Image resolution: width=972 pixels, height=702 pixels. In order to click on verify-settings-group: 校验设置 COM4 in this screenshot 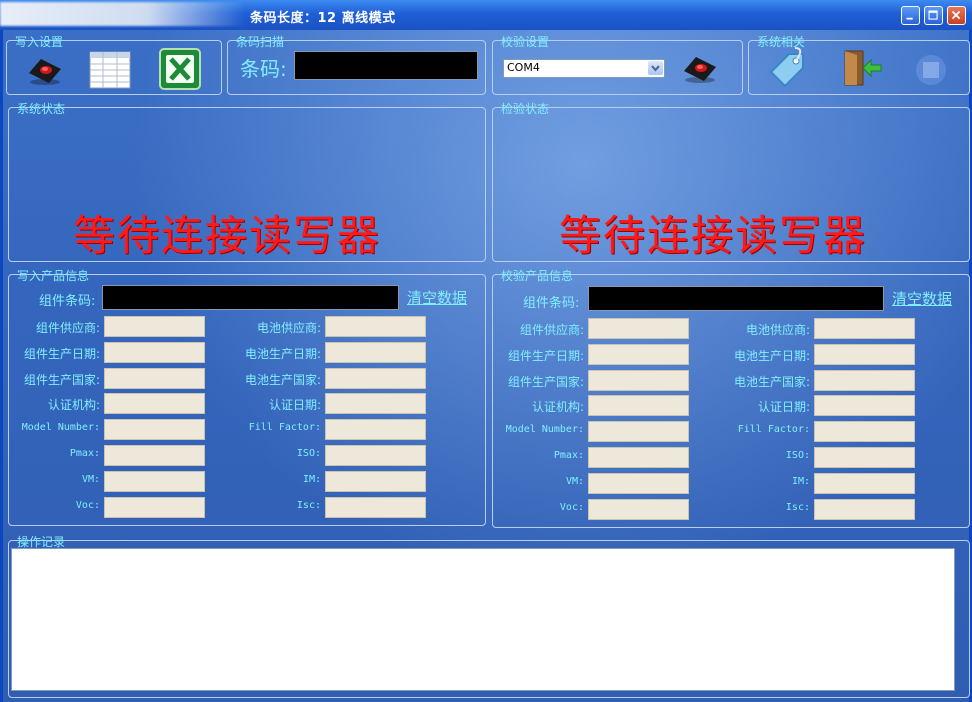, I will do `click(617, 65)`.